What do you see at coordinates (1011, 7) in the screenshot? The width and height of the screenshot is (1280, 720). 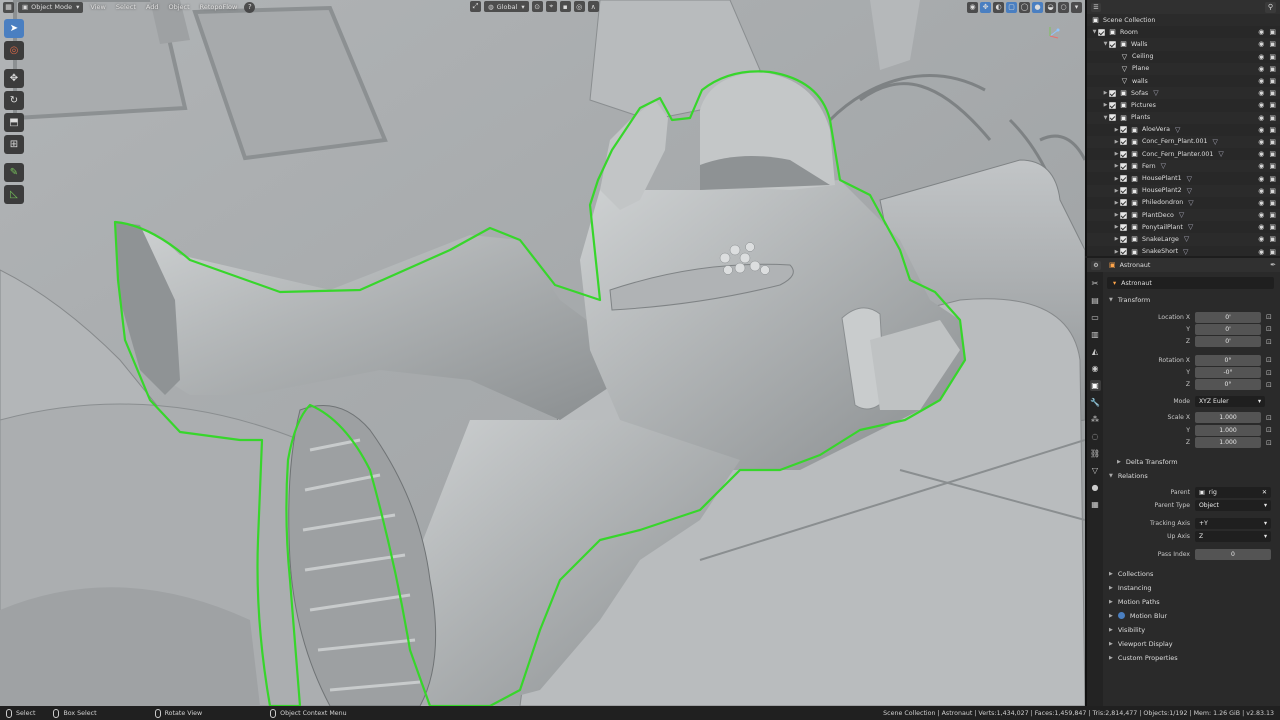 I see `xray-icon: ▢` at bounding box center [1011, 7].